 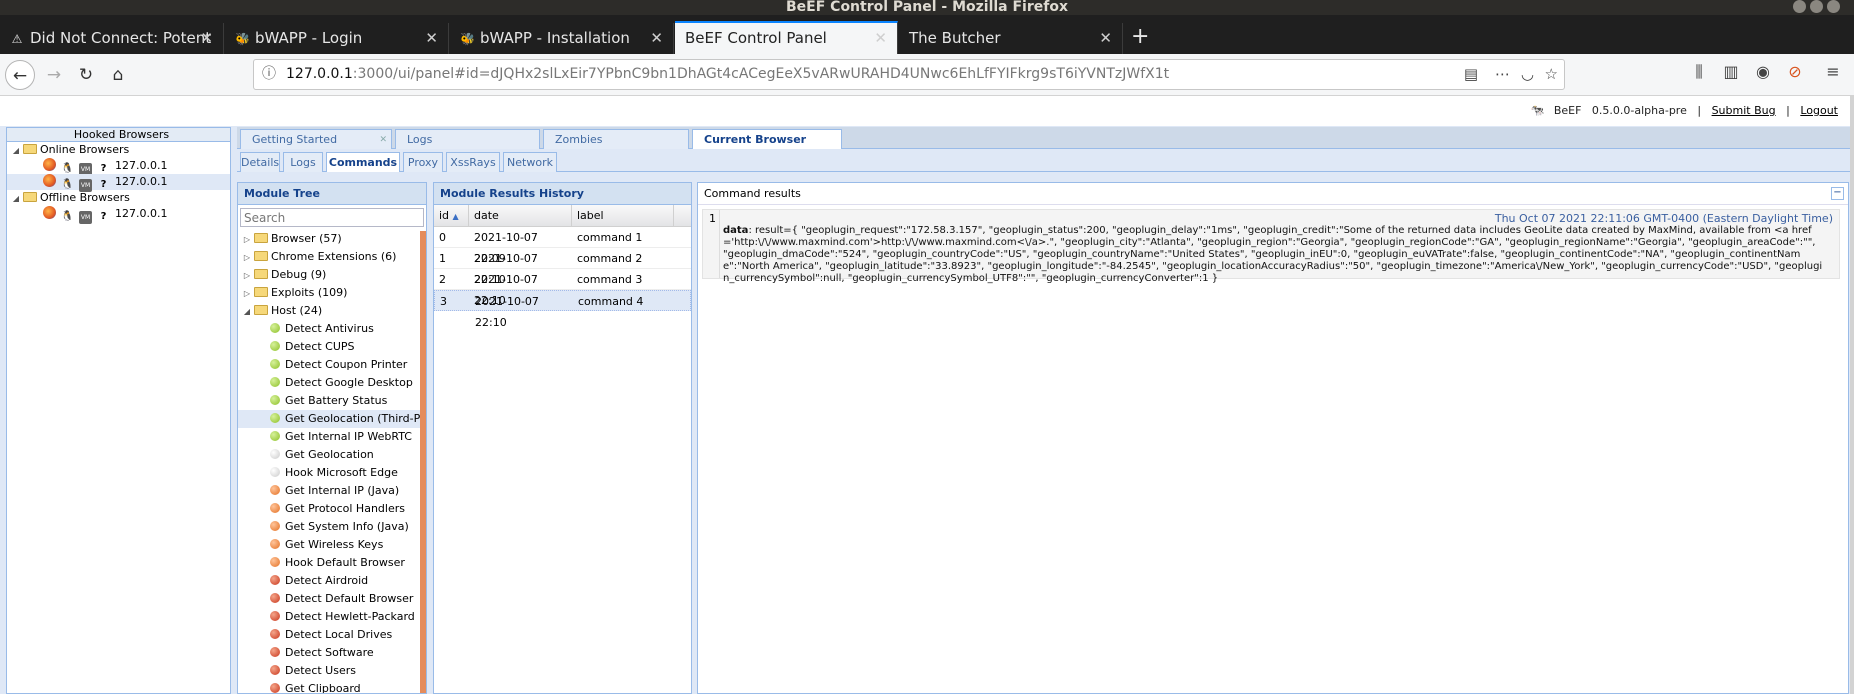 I want to click on reader-view-icon: ▤, so click(x=1471, y=74).